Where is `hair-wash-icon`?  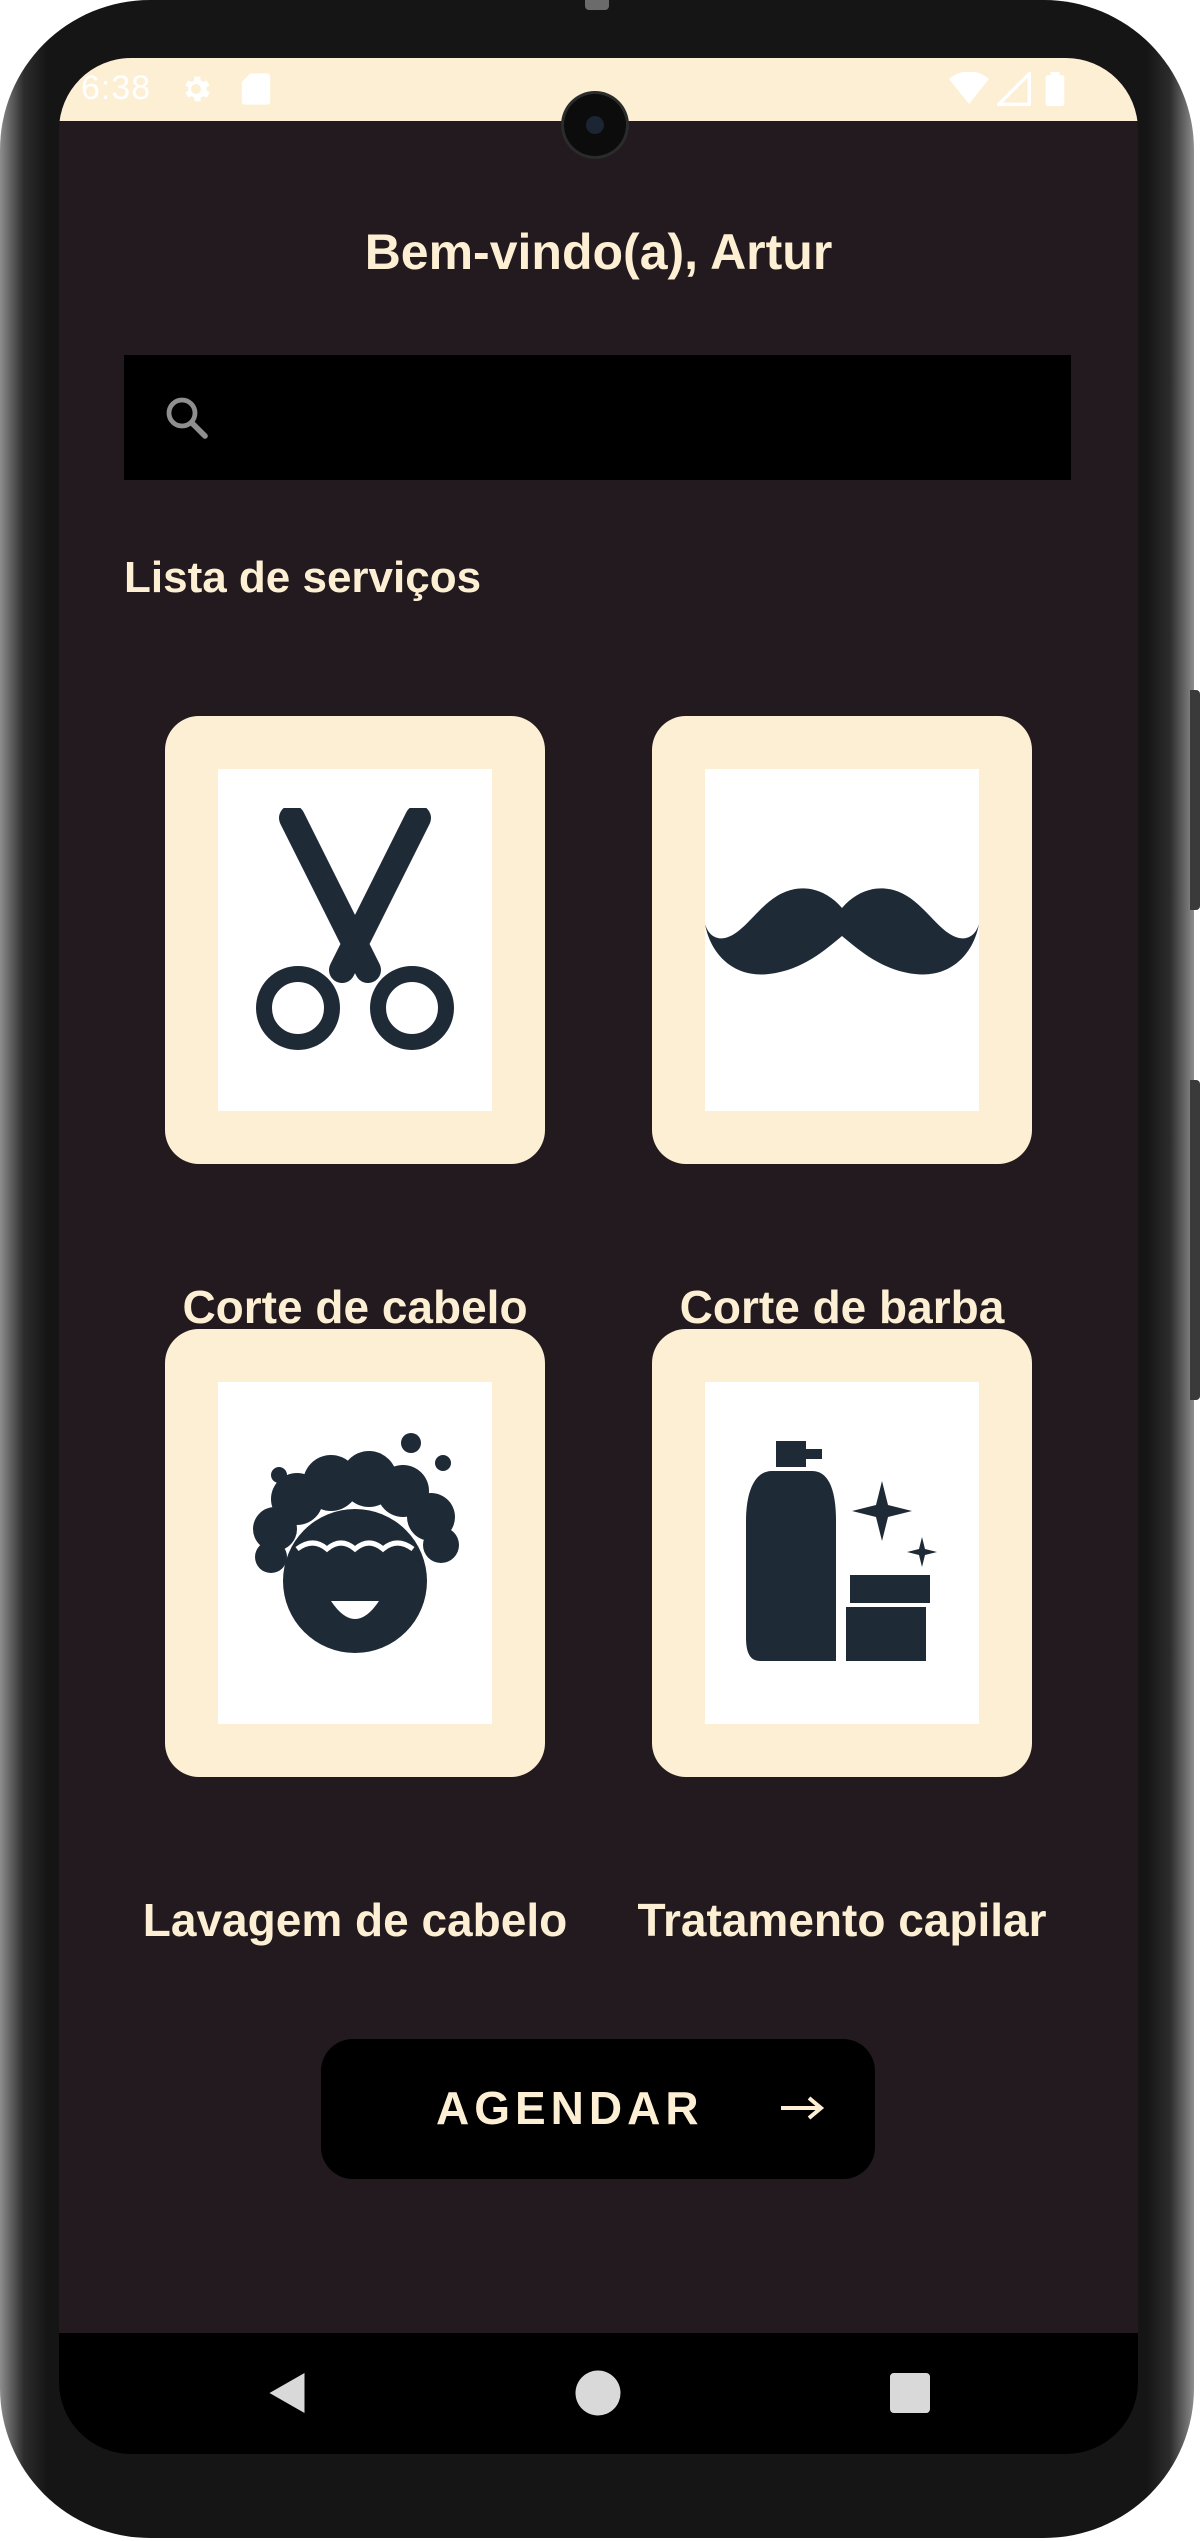 hair-wash-icon is located at coordinates (355, 1553).